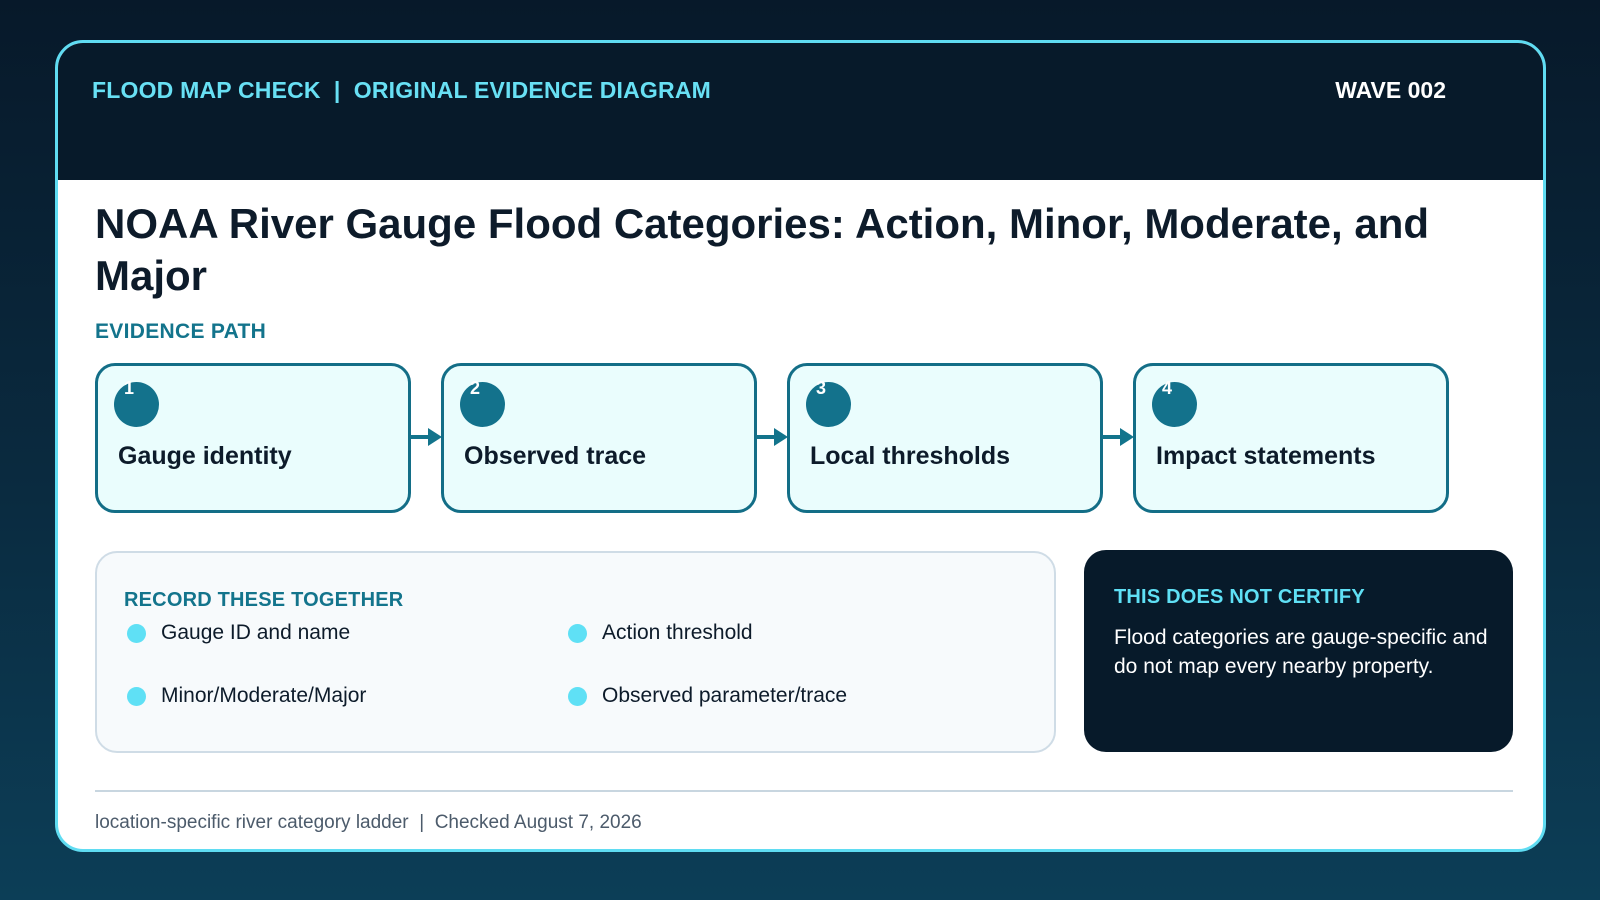 This screenshot has height=900, width=1600. Describe the element at coordinates (1266, 456) in the screenshot. I see `step-label: Impact statements` at that location.